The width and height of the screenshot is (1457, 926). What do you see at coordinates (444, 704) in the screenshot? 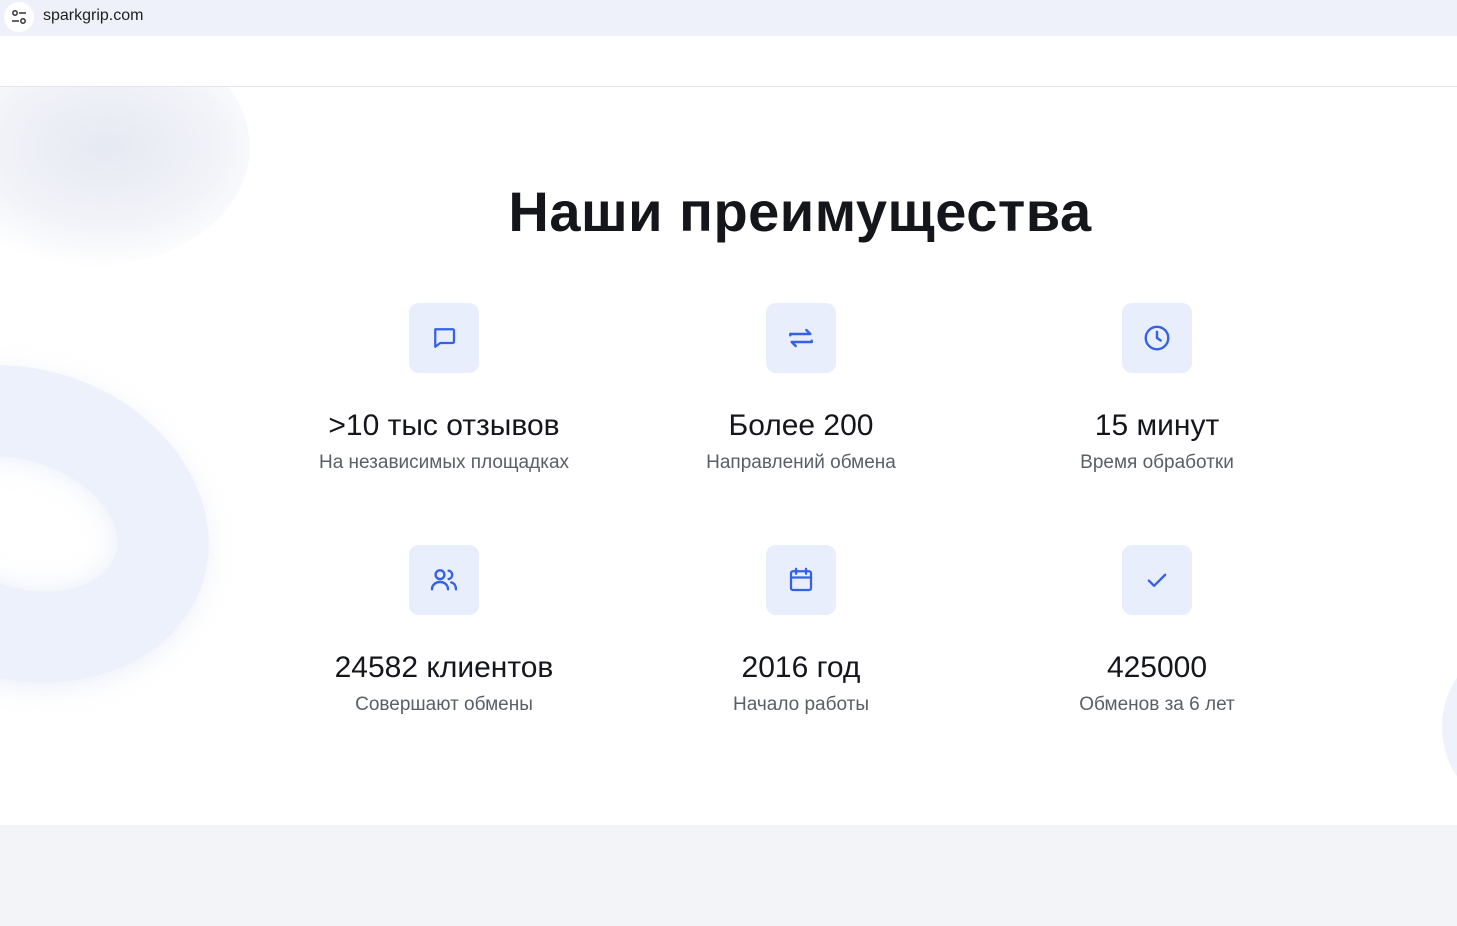
I see `feature-caption: Совершают обмены` at bounding box center [444, 704].